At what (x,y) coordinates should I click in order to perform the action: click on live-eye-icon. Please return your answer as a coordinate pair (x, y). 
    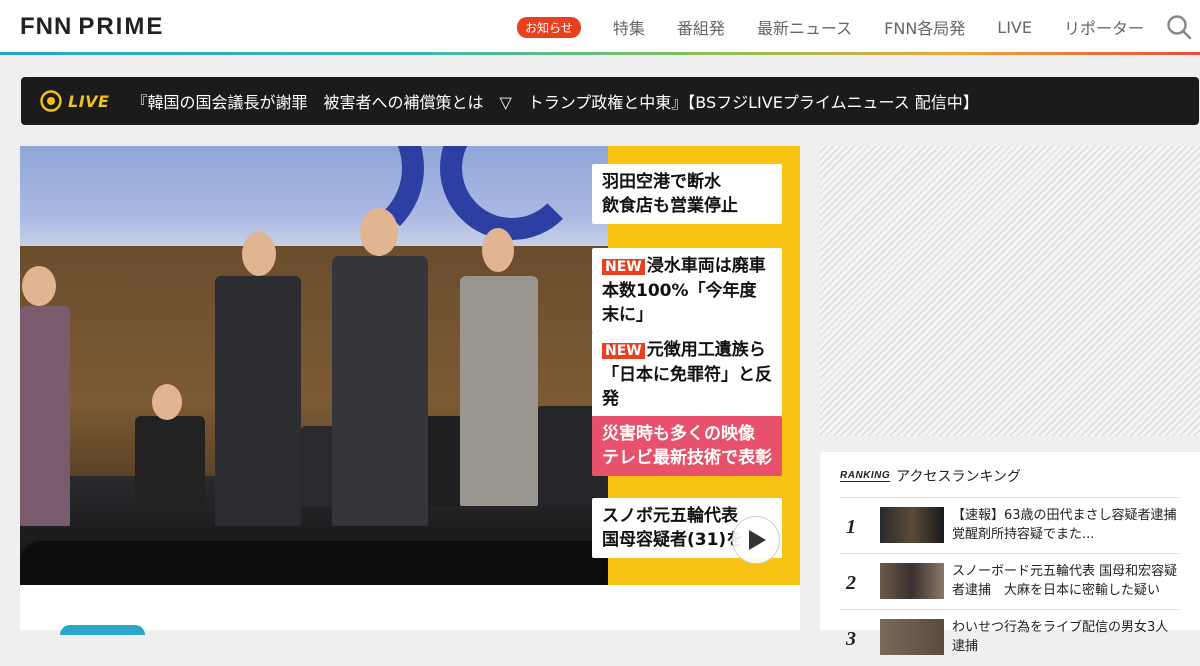
    Looking at the image, I should click on (51, 101).